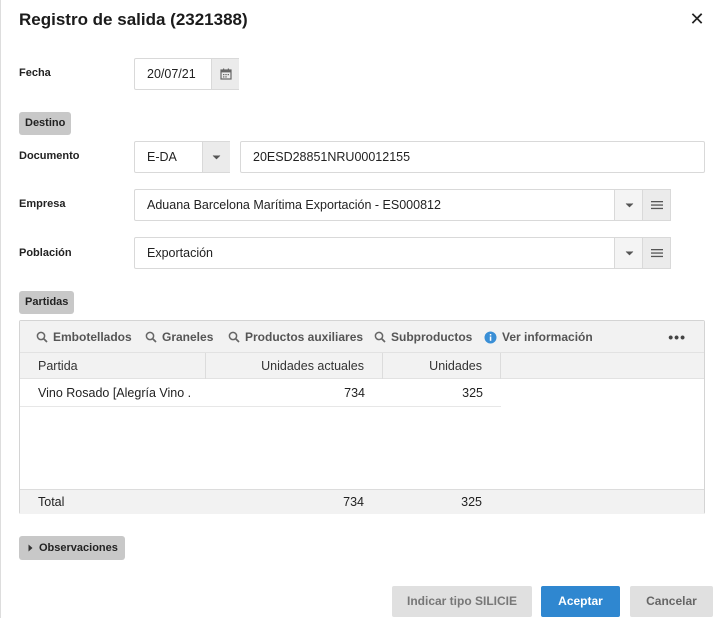 The image size is (715, 618). I want to click on dialog-title: Registro de salida (2321388), so click(133, 19).